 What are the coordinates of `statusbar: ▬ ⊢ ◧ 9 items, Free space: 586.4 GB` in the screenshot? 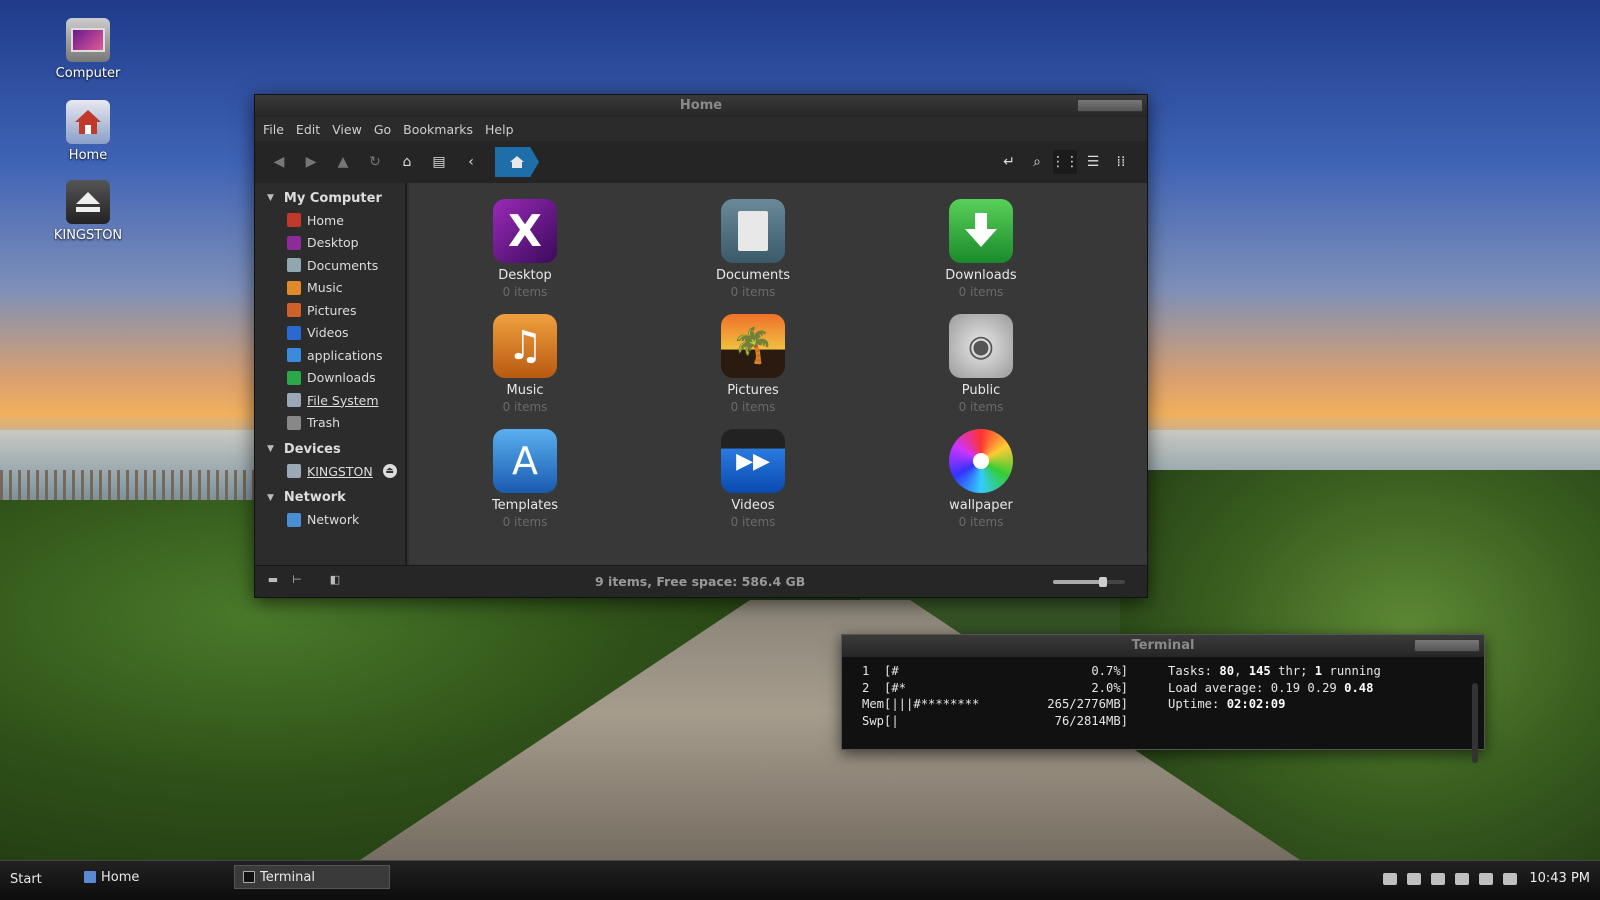 It's located at (701, 581).